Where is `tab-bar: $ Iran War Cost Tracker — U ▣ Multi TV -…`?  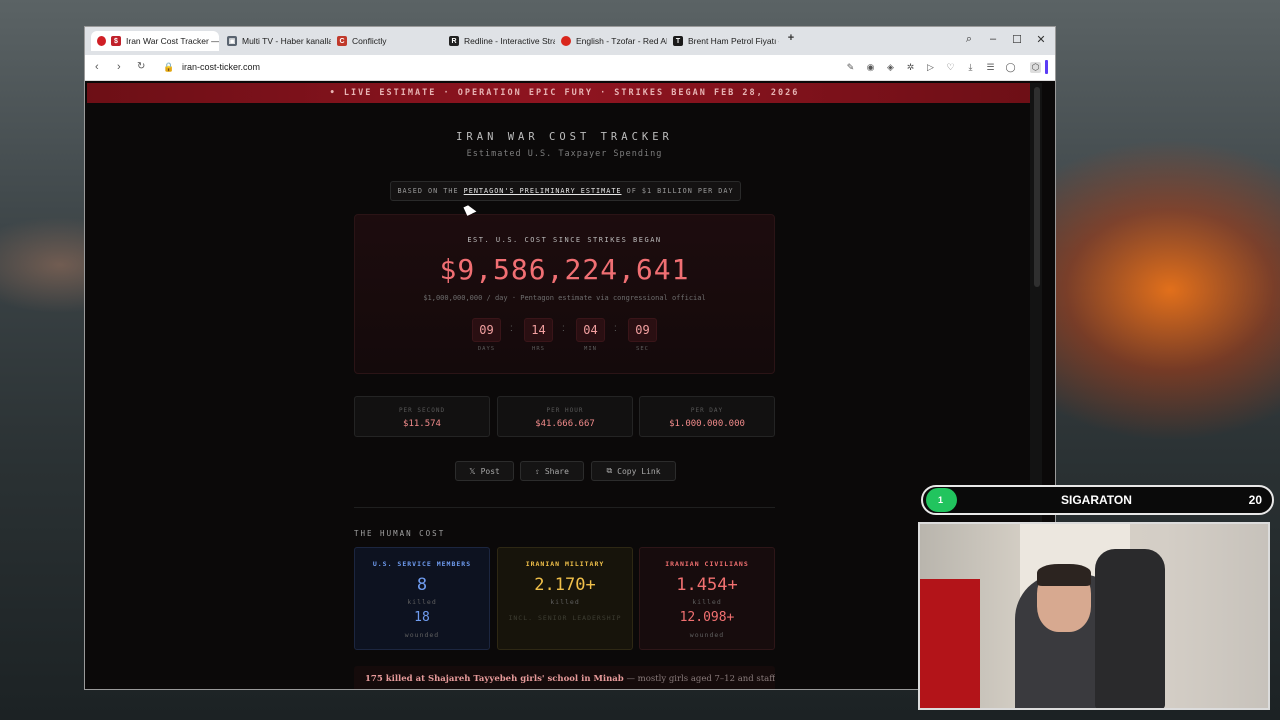
tab-bar: $ Iran War Cost Tracker — U ▣ Multi TV -… is located at coordinates (570, 41).